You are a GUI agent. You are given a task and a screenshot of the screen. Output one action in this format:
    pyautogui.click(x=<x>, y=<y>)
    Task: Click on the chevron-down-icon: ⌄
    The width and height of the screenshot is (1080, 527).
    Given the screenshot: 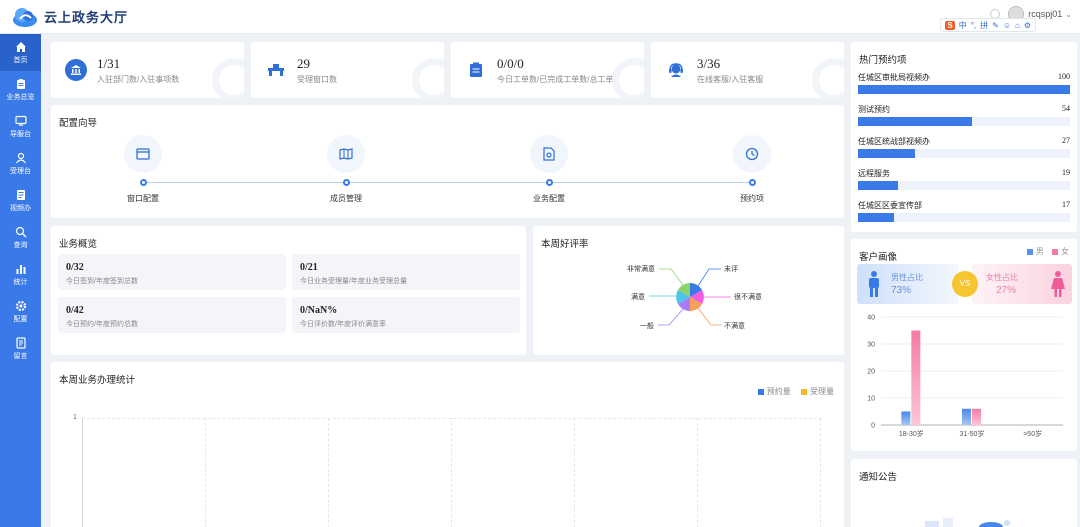 What is the action you would take?
    pyautogui.click(x=1068, y=14)
    